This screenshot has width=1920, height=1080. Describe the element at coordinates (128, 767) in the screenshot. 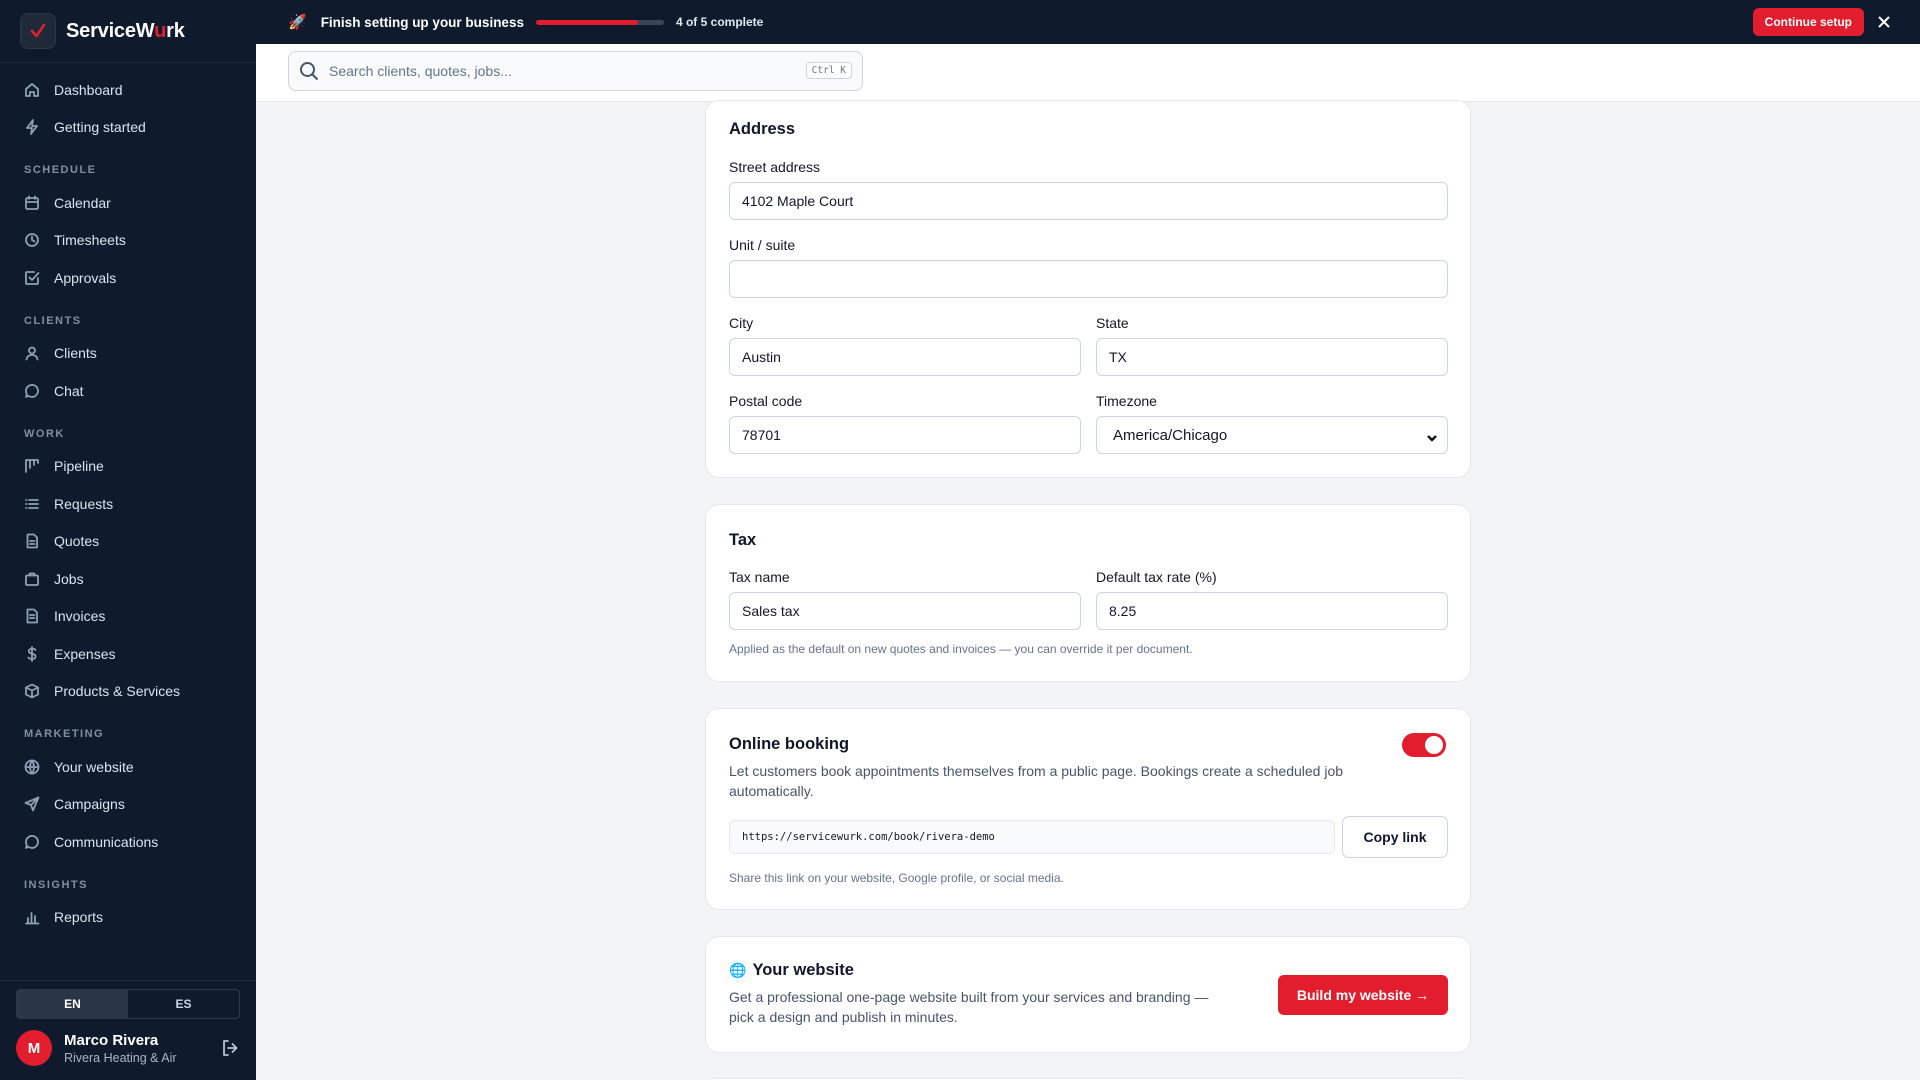

I see `sidebar-item-your-website: Your website` at that location.